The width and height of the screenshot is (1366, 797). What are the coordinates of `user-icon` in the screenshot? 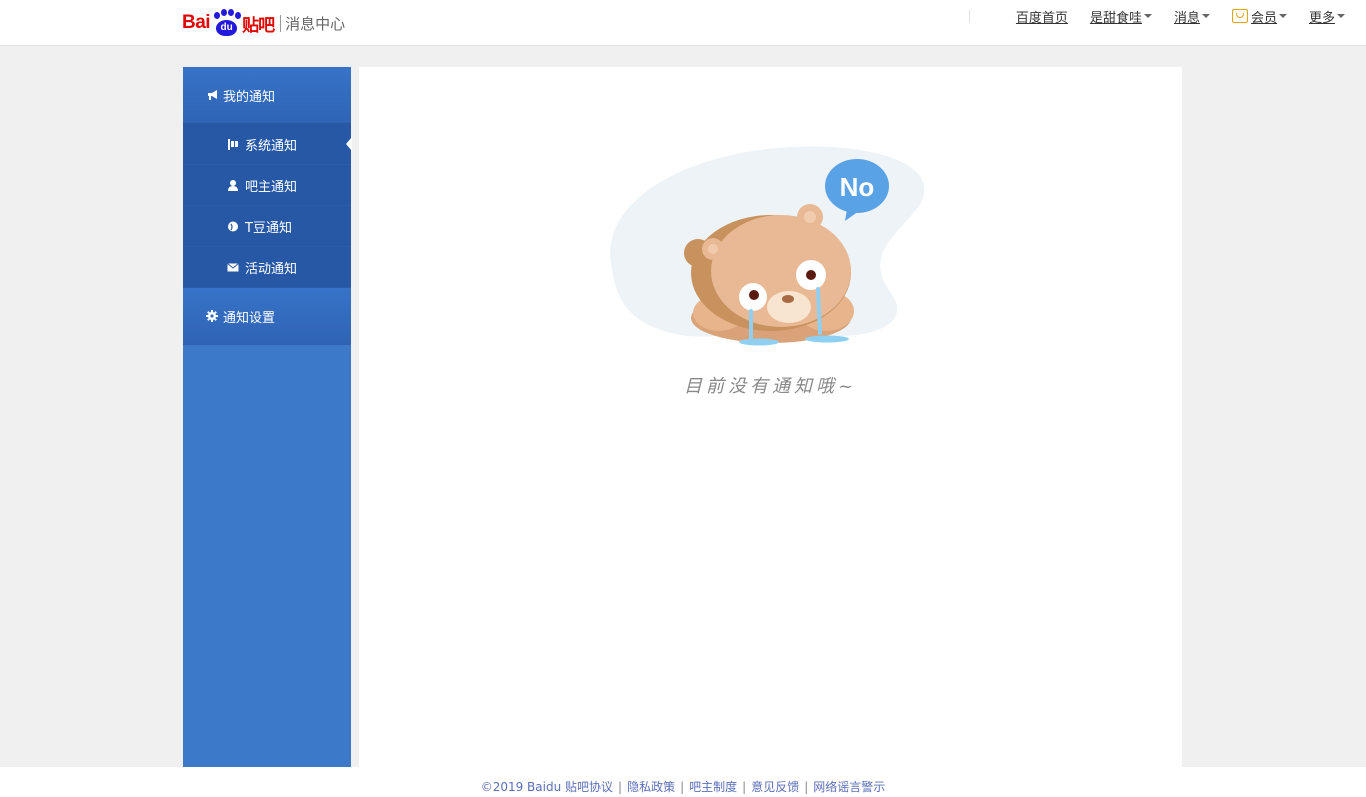 It's located at (233, 185).